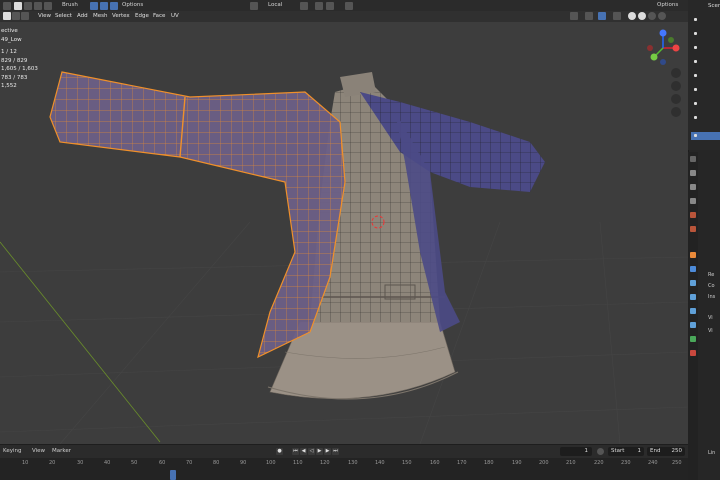  I want to click on play-icon: ▶, so click(319, 451).